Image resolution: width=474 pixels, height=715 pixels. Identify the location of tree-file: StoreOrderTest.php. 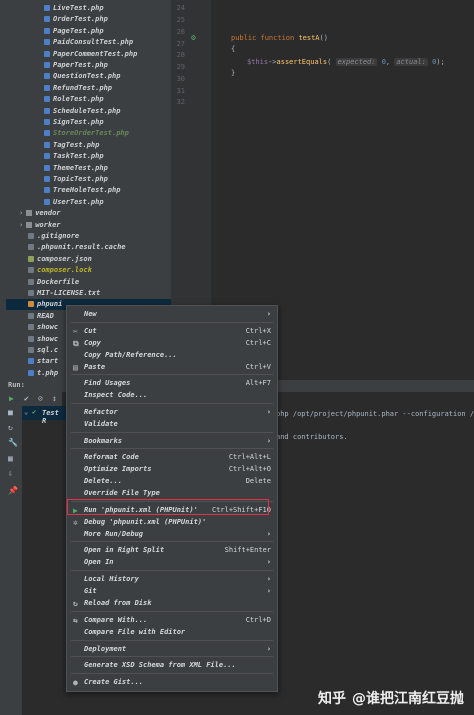
(88, 133).